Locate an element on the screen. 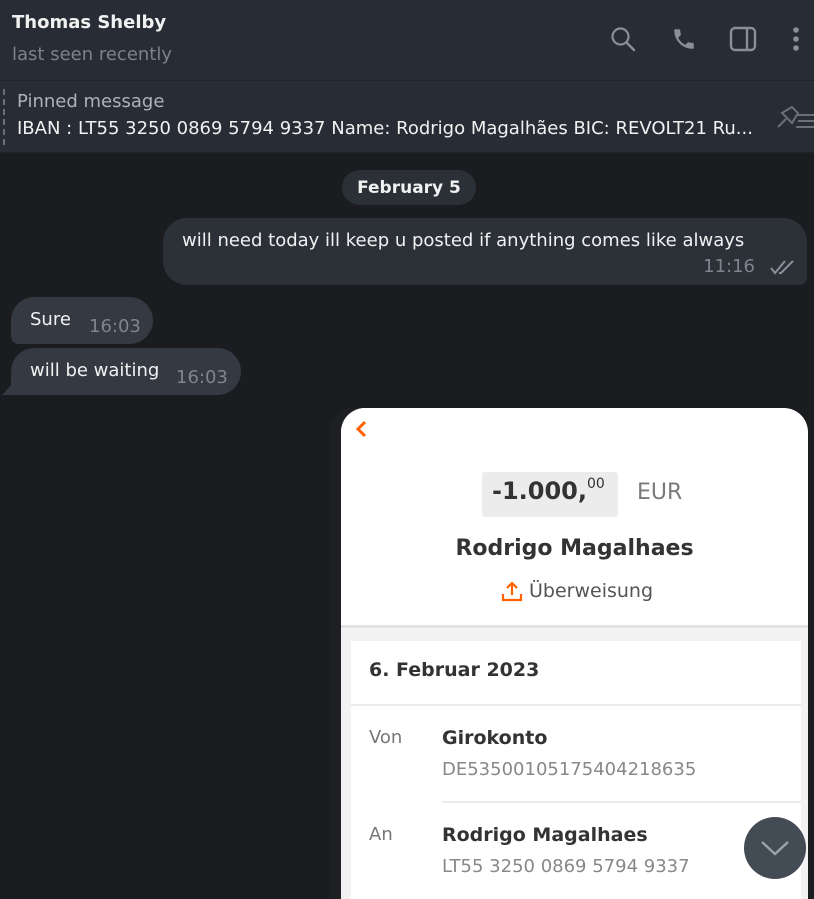 The width and height of the screenshot is (814, 899). to-name: Rodrigo Magalhaes is located at coordinates (545, 835).